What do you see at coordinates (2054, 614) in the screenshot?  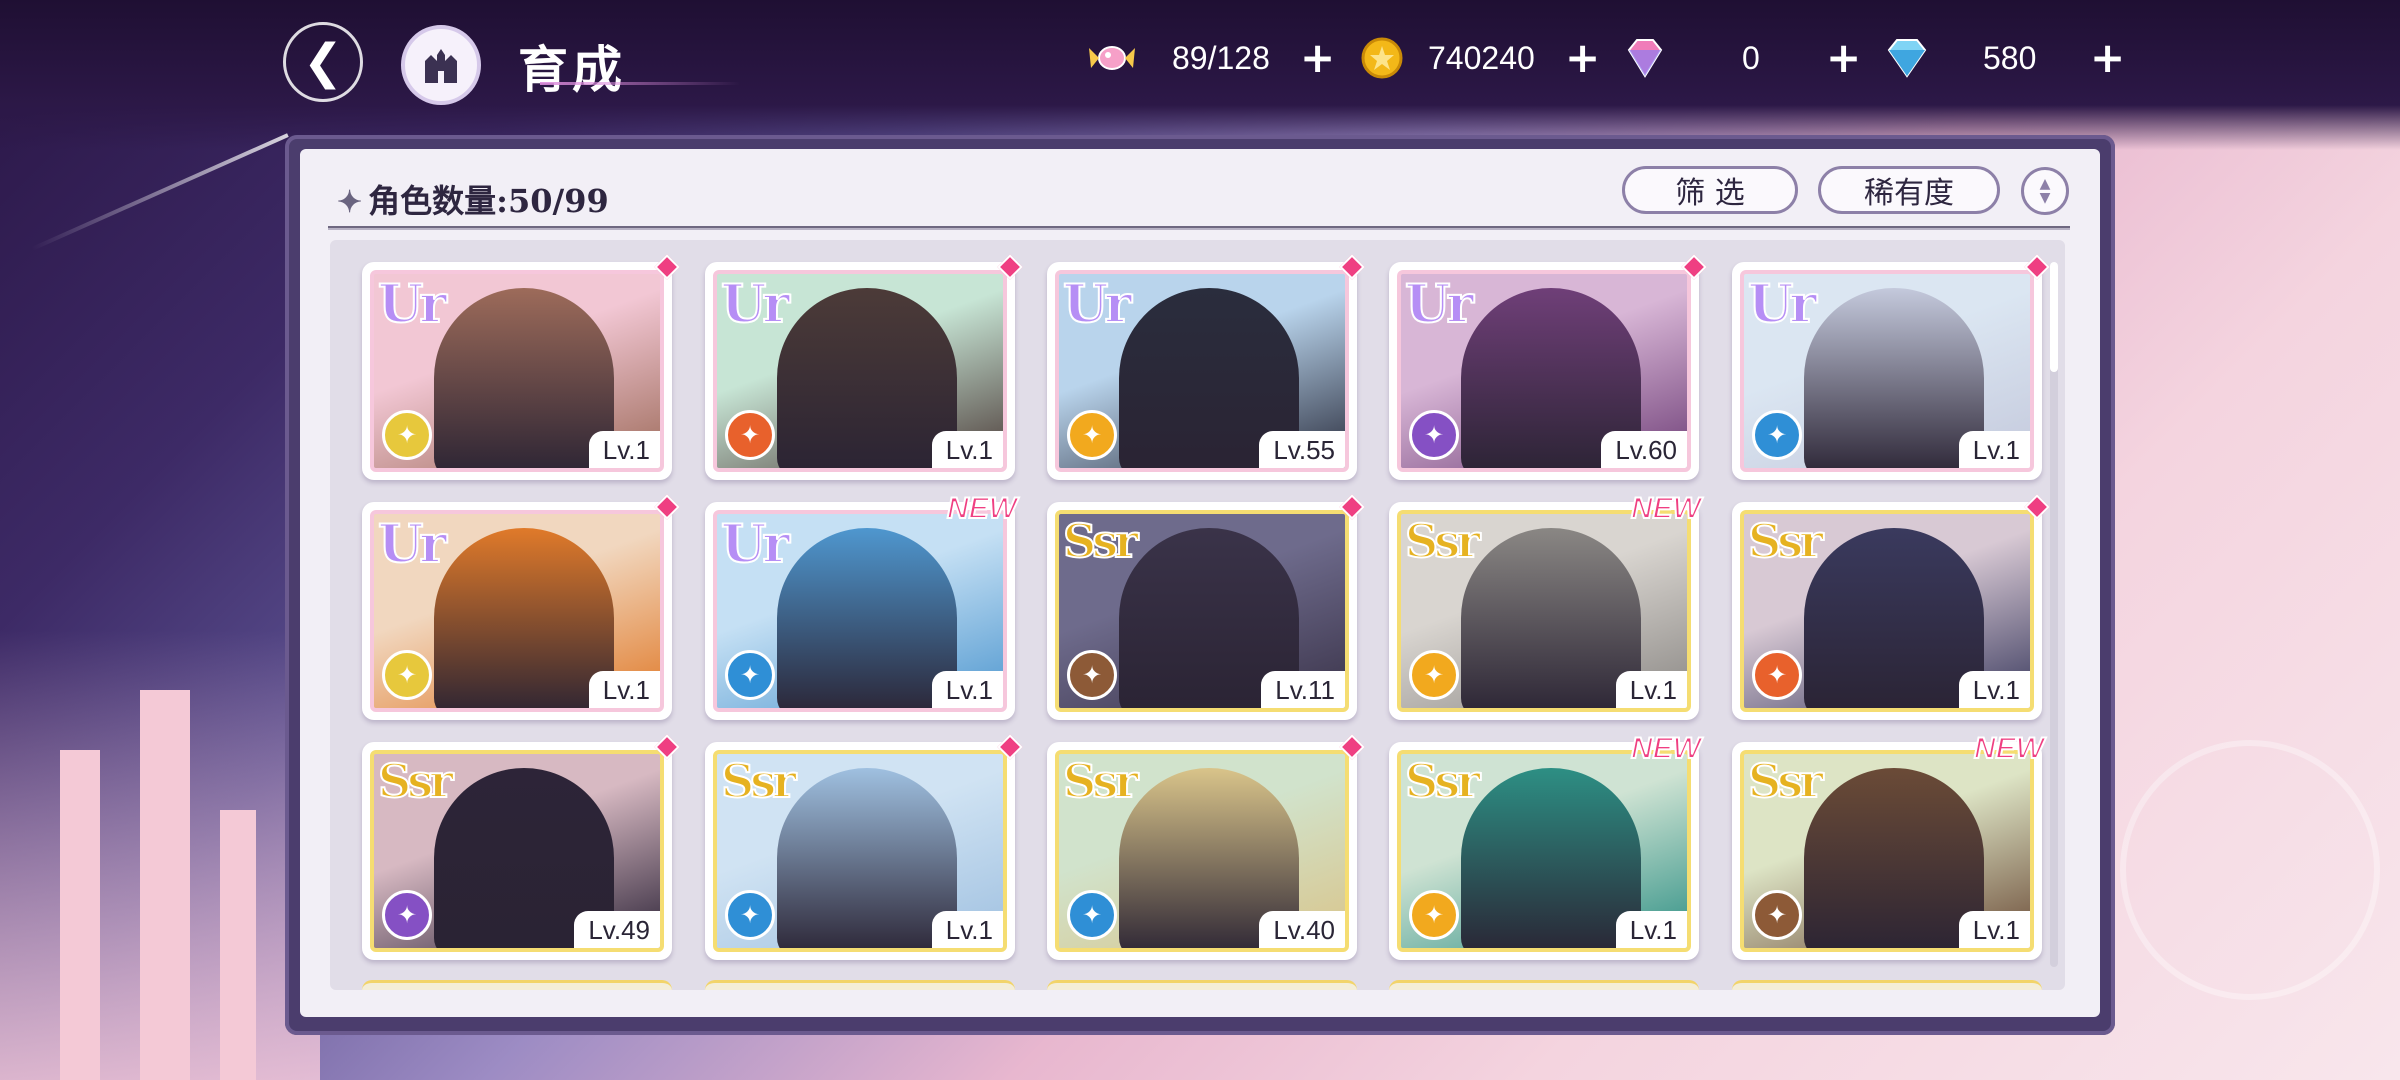 I see `grid-scrollbar` at bounding box center [2054, 614].